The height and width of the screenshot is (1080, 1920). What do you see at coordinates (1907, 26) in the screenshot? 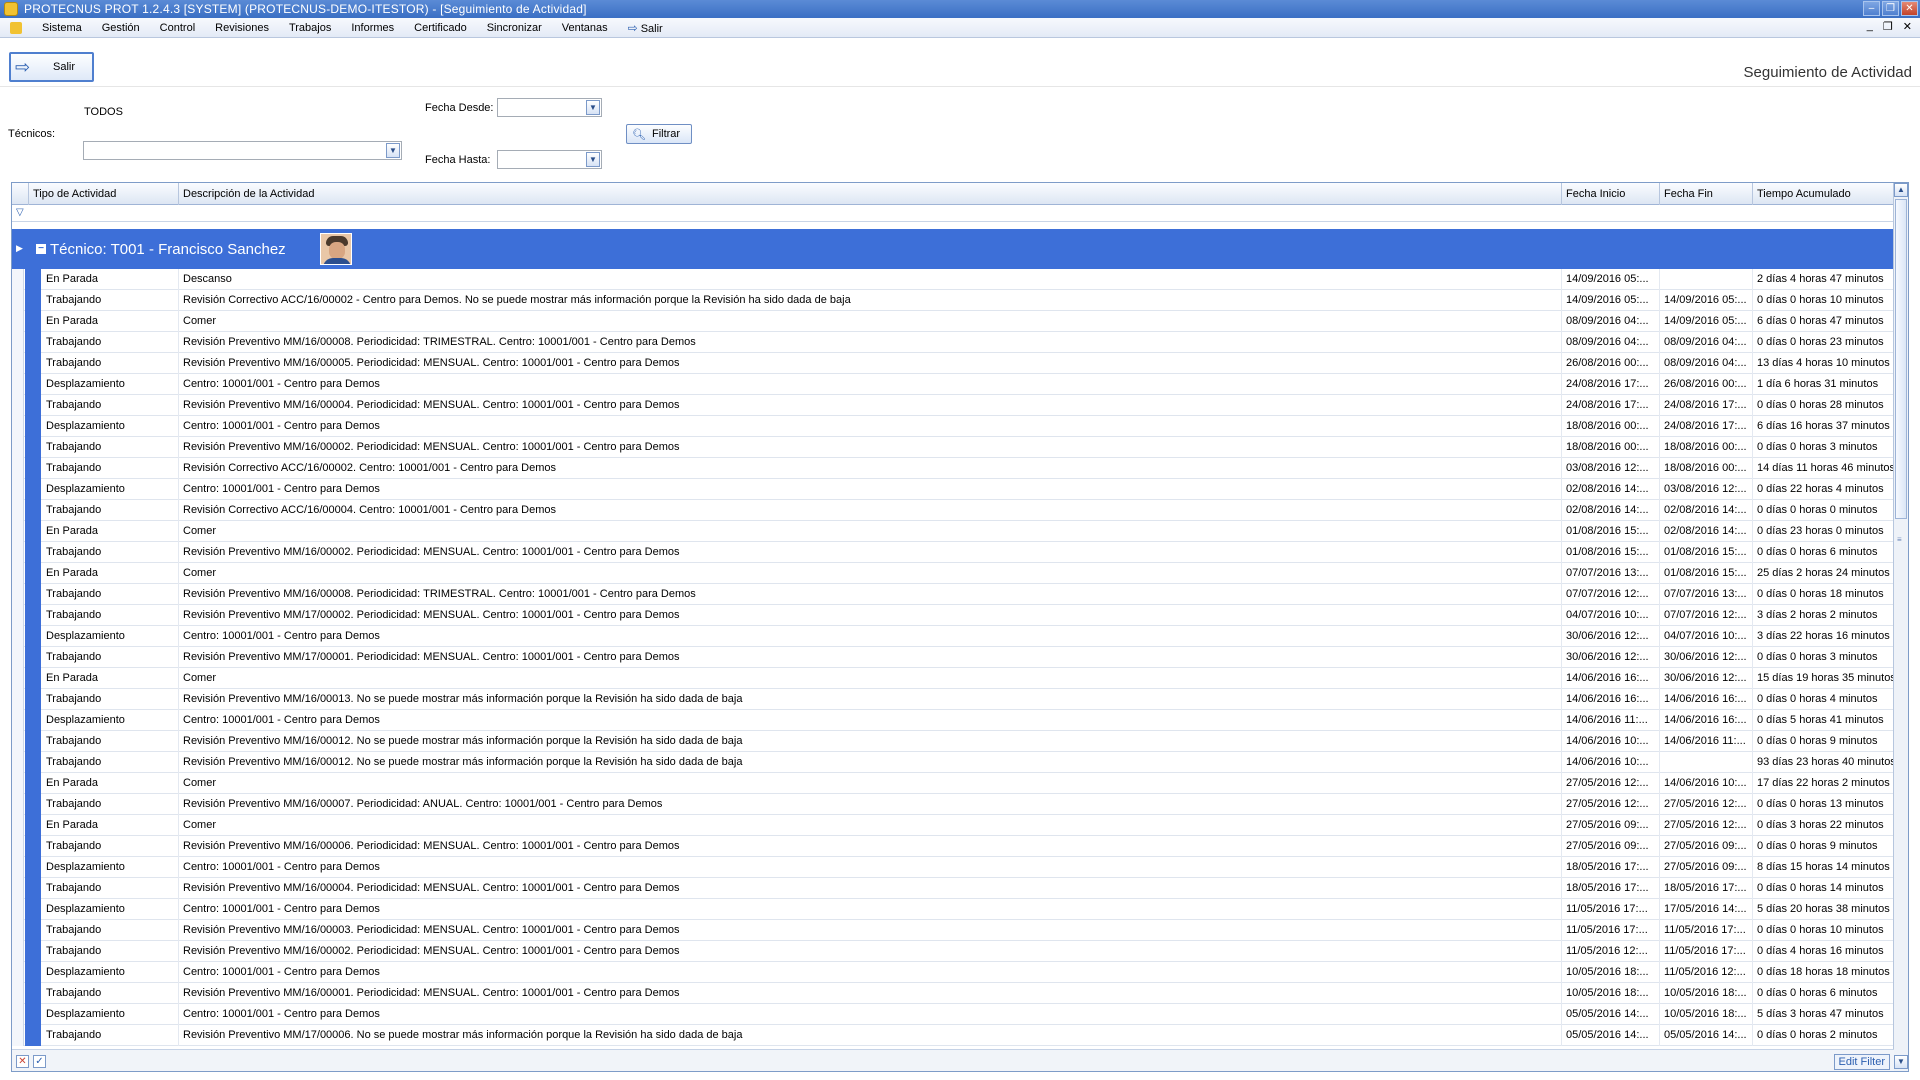
I see `mdi-close-icon: ✕` at bounding box center [1907, 26].